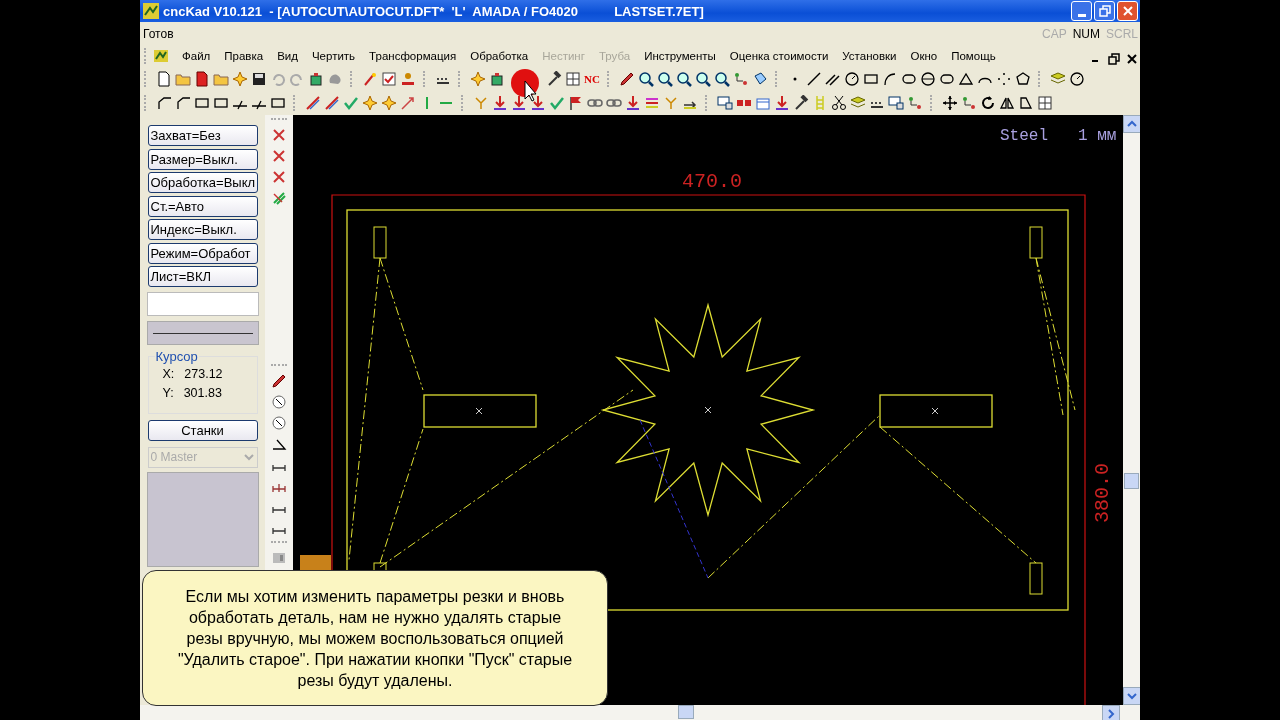 Image resolution: width=1280 pixels, height=720 pixels. I want to click on menu-item: Обработка, so click(499, 56).